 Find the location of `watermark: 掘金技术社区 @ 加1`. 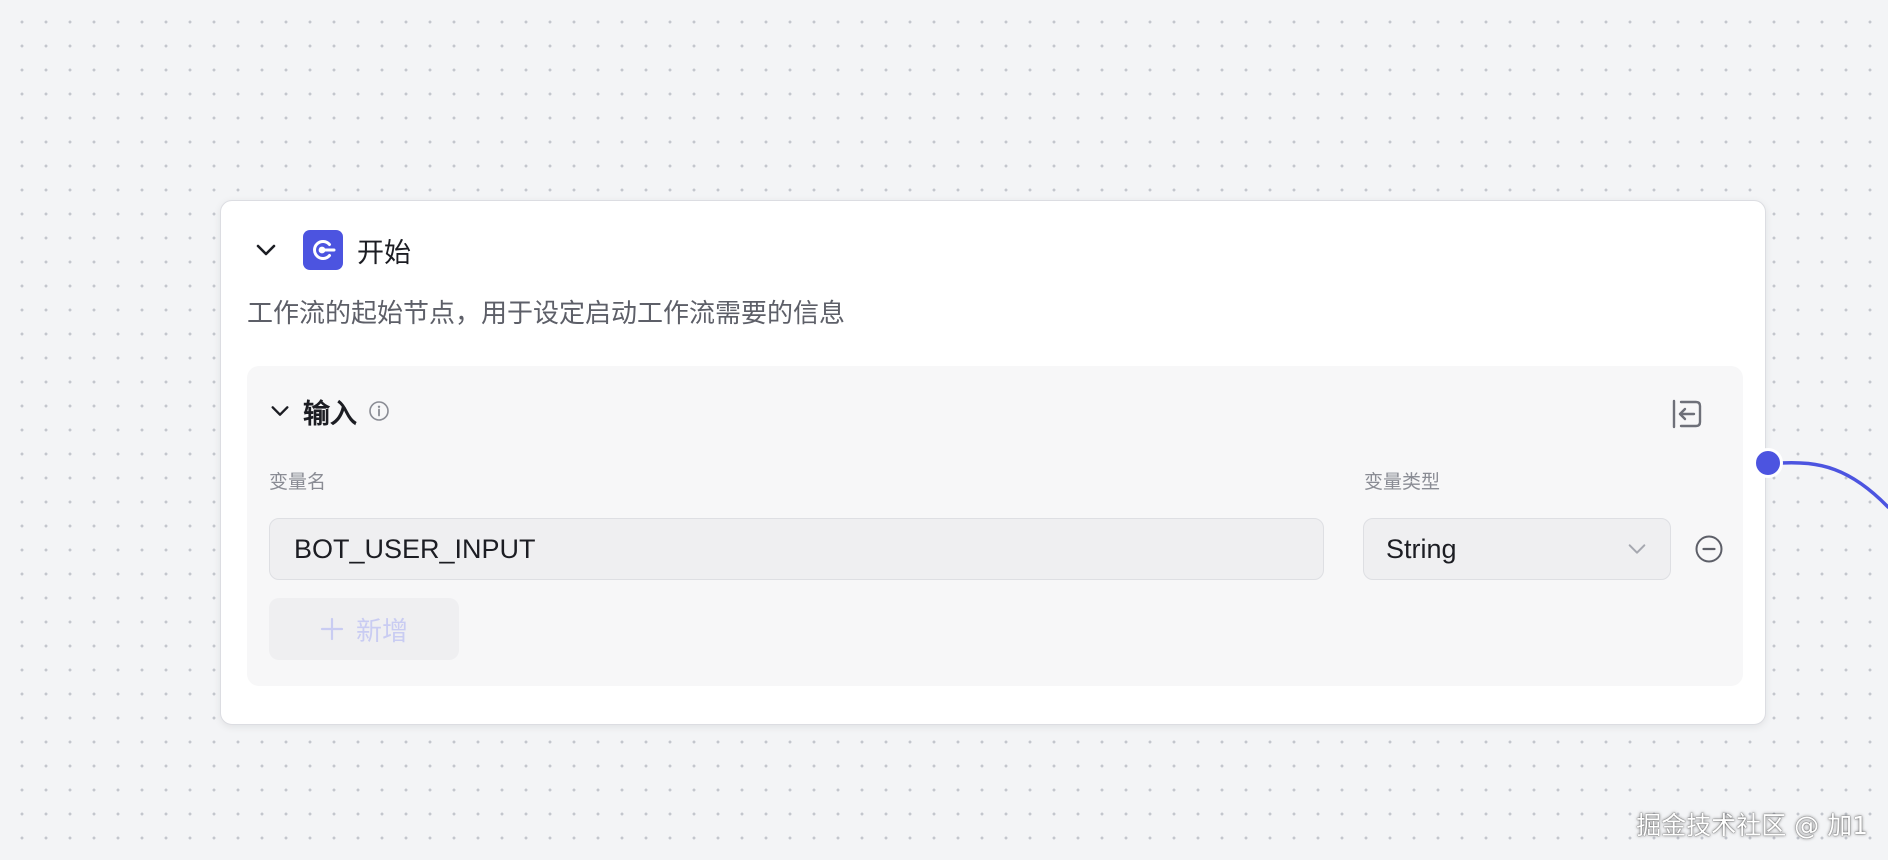

watermark: 掘金技术社区 @ 加1 is located at coordinates (1752, 825).